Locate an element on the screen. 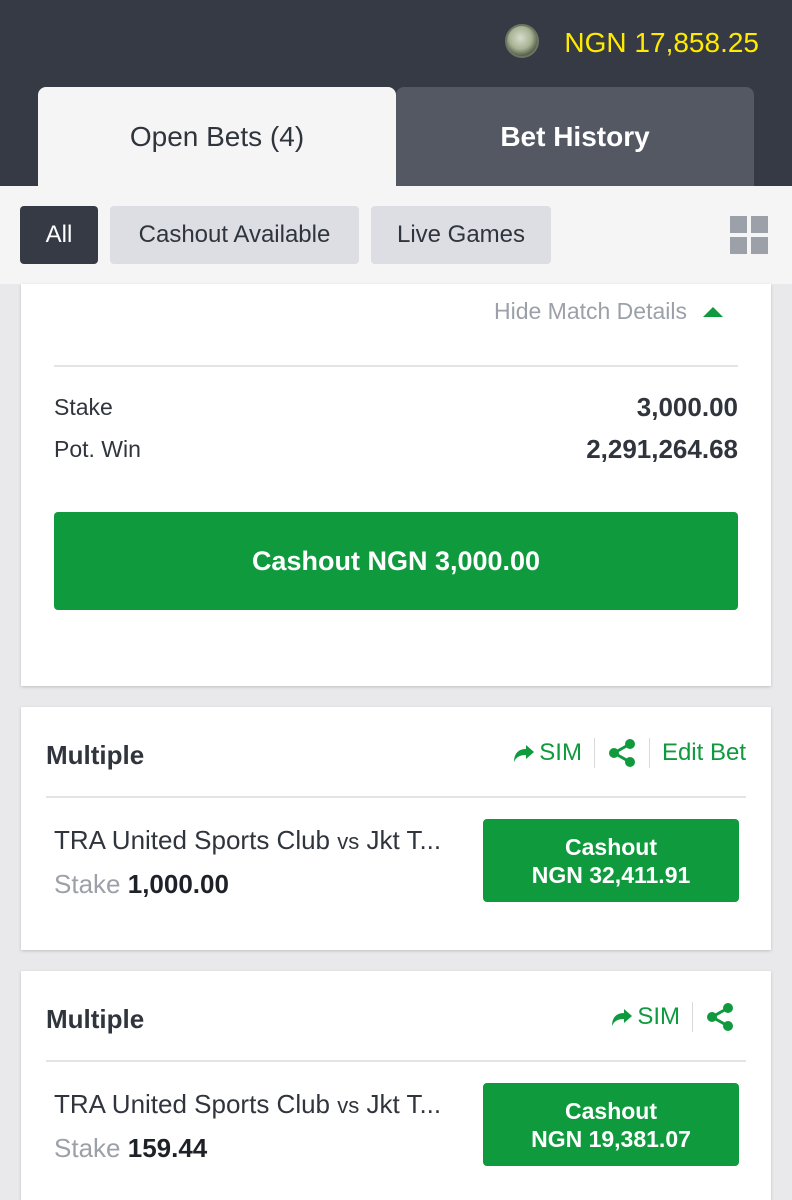 This screenshot has width=792, height=1200. pot-win-value: 2,291,264.68 is located at coordinates (662, 449).